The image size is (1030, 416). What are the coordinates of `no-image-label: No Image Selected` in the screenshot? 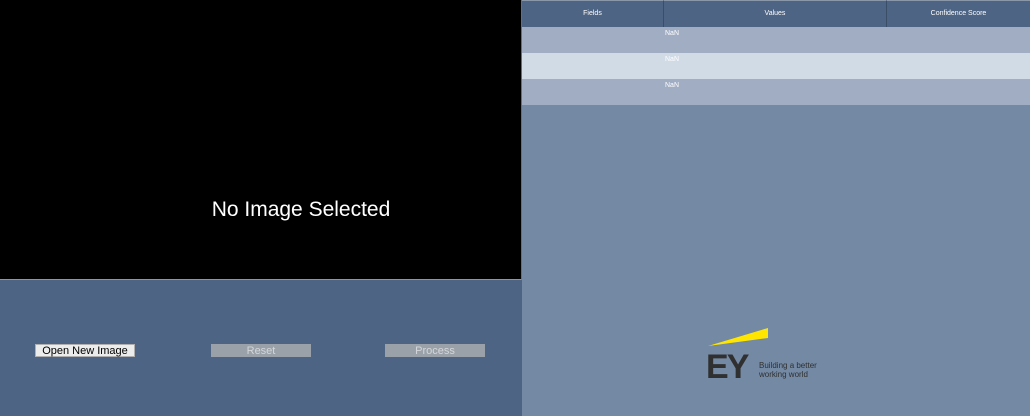 It's located at (301, 209).